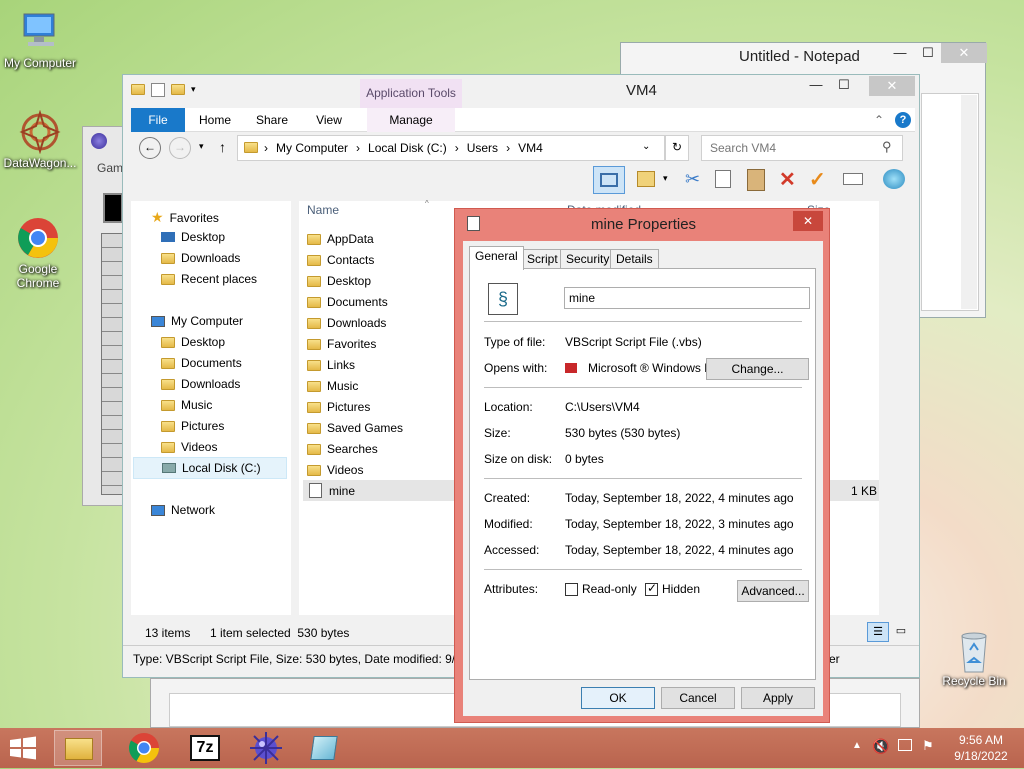  I want to click on notepad-maximize-button: ☐, so click(928, 53).